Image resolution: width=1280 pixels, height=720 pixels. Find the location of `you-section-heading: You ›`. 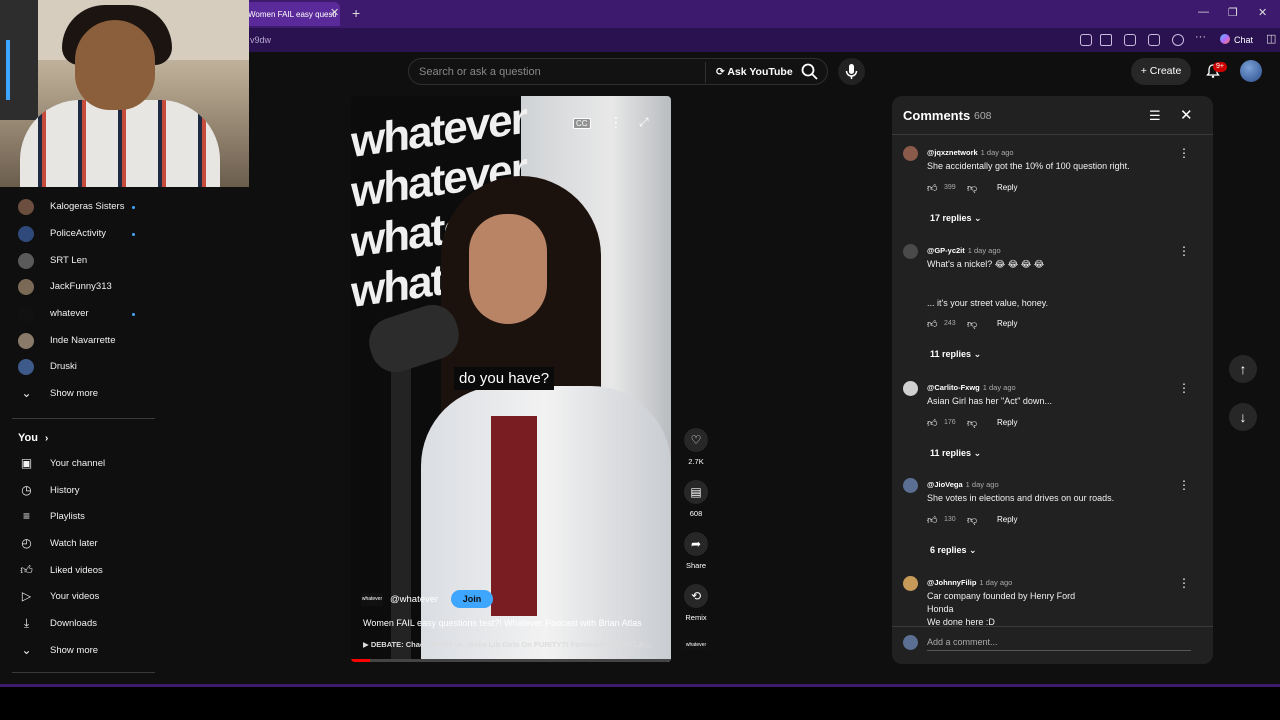

you-section-heading: You › is located at coordinates (33, 438).